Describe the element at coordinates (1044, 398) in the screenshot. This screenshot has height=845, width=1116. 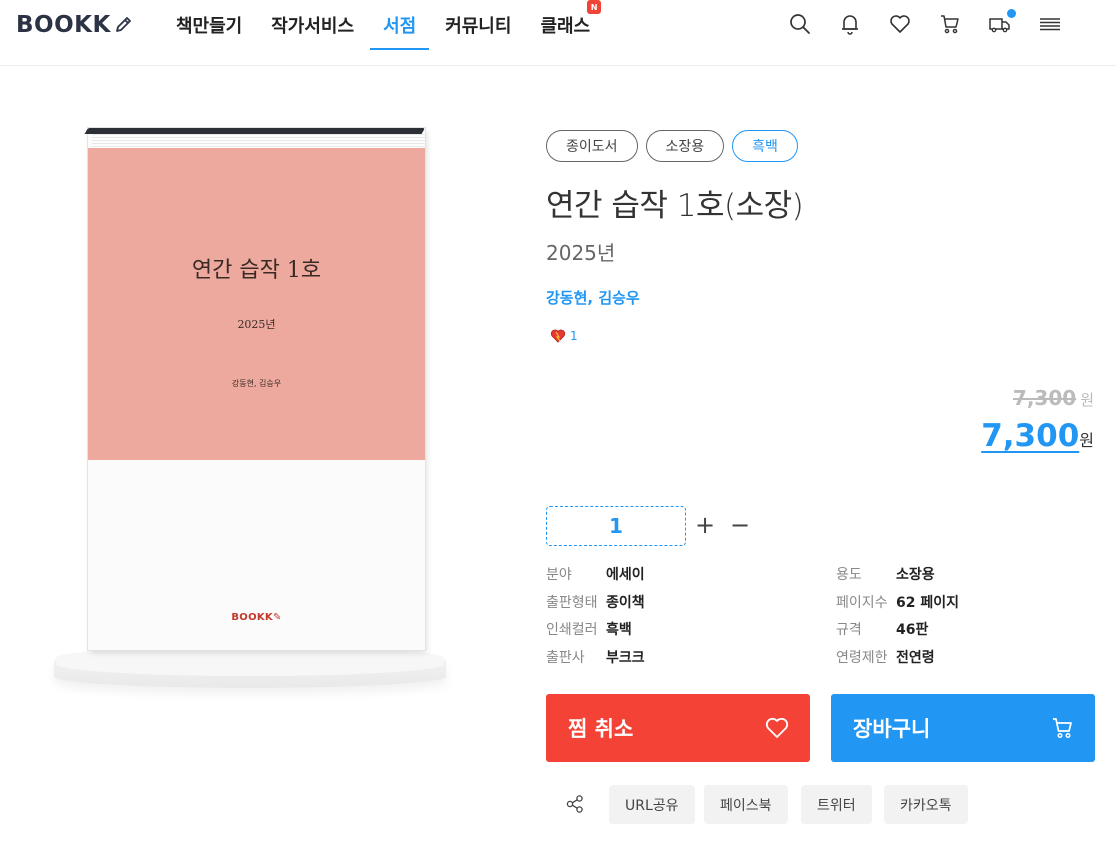
I see `original-price-value: 7,300` at that location.